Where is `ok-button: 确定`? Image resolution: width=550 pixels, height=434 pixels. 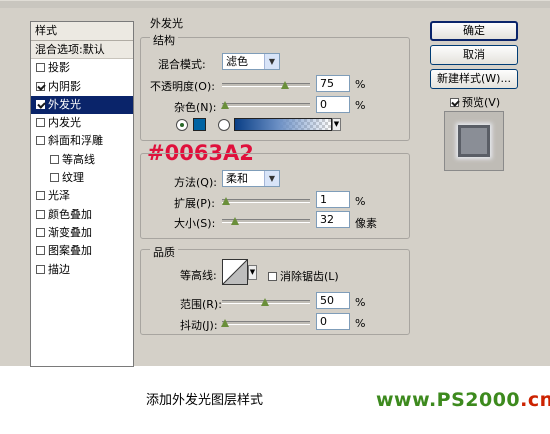 ok-button: 确定 is located at coordinates (474, 31).